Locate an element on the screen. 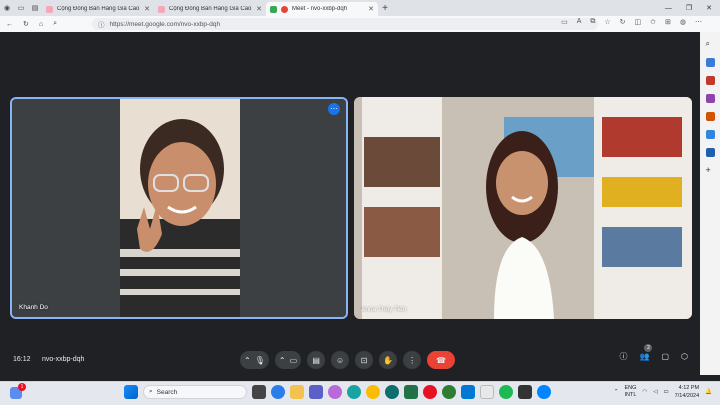 This screenshot has height=405, width=720. site-info-icon: ⓘ is located at coordinates (101, 24).